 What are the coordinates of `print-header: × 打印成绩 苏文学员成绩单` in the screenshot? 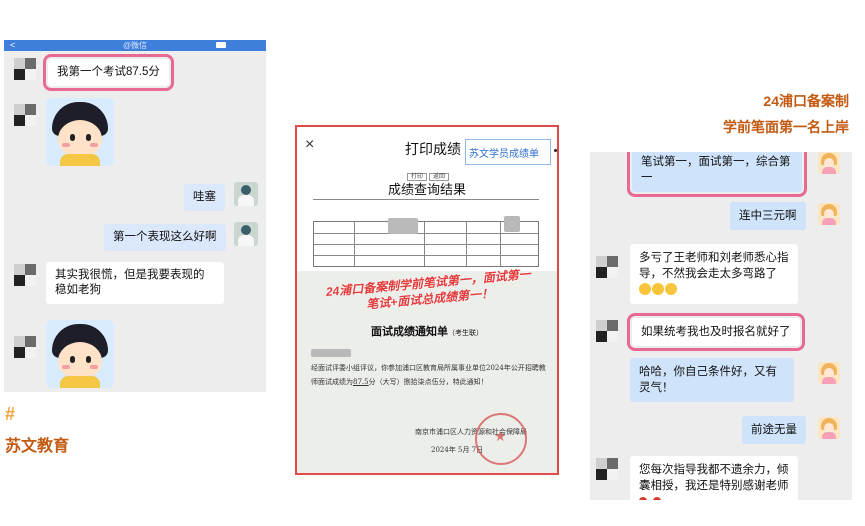 It's located at (427, 146).